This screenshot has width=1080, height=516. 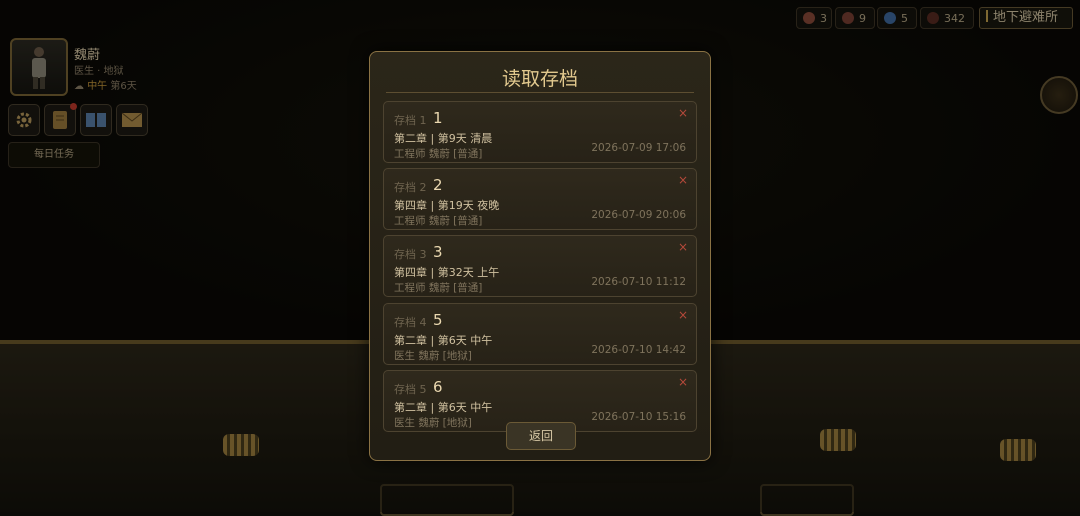 What do you see at coordinates (447, 272) in the screenshot?
I see `save-chapter: 第四章 | 第32天 上午` at bounding box center [447, 272].